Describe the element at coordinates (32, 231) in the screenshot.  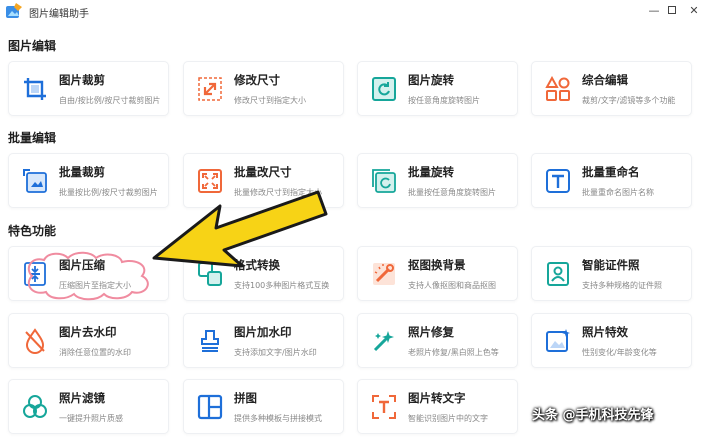
I see `section-title-features: 特色功能` at that location.